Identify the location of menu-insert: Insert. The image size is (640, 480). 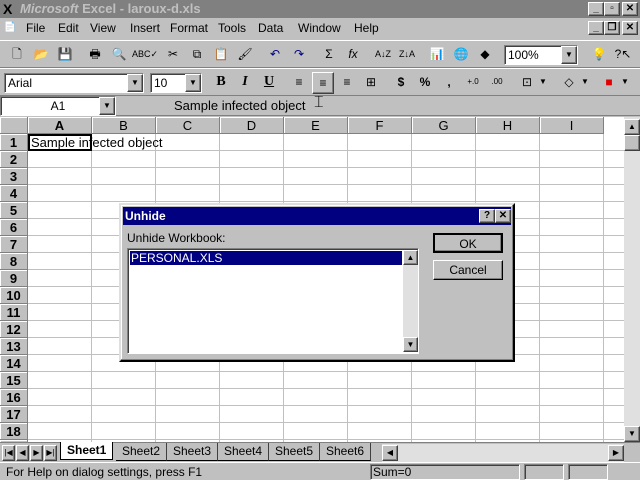
(145, 28).